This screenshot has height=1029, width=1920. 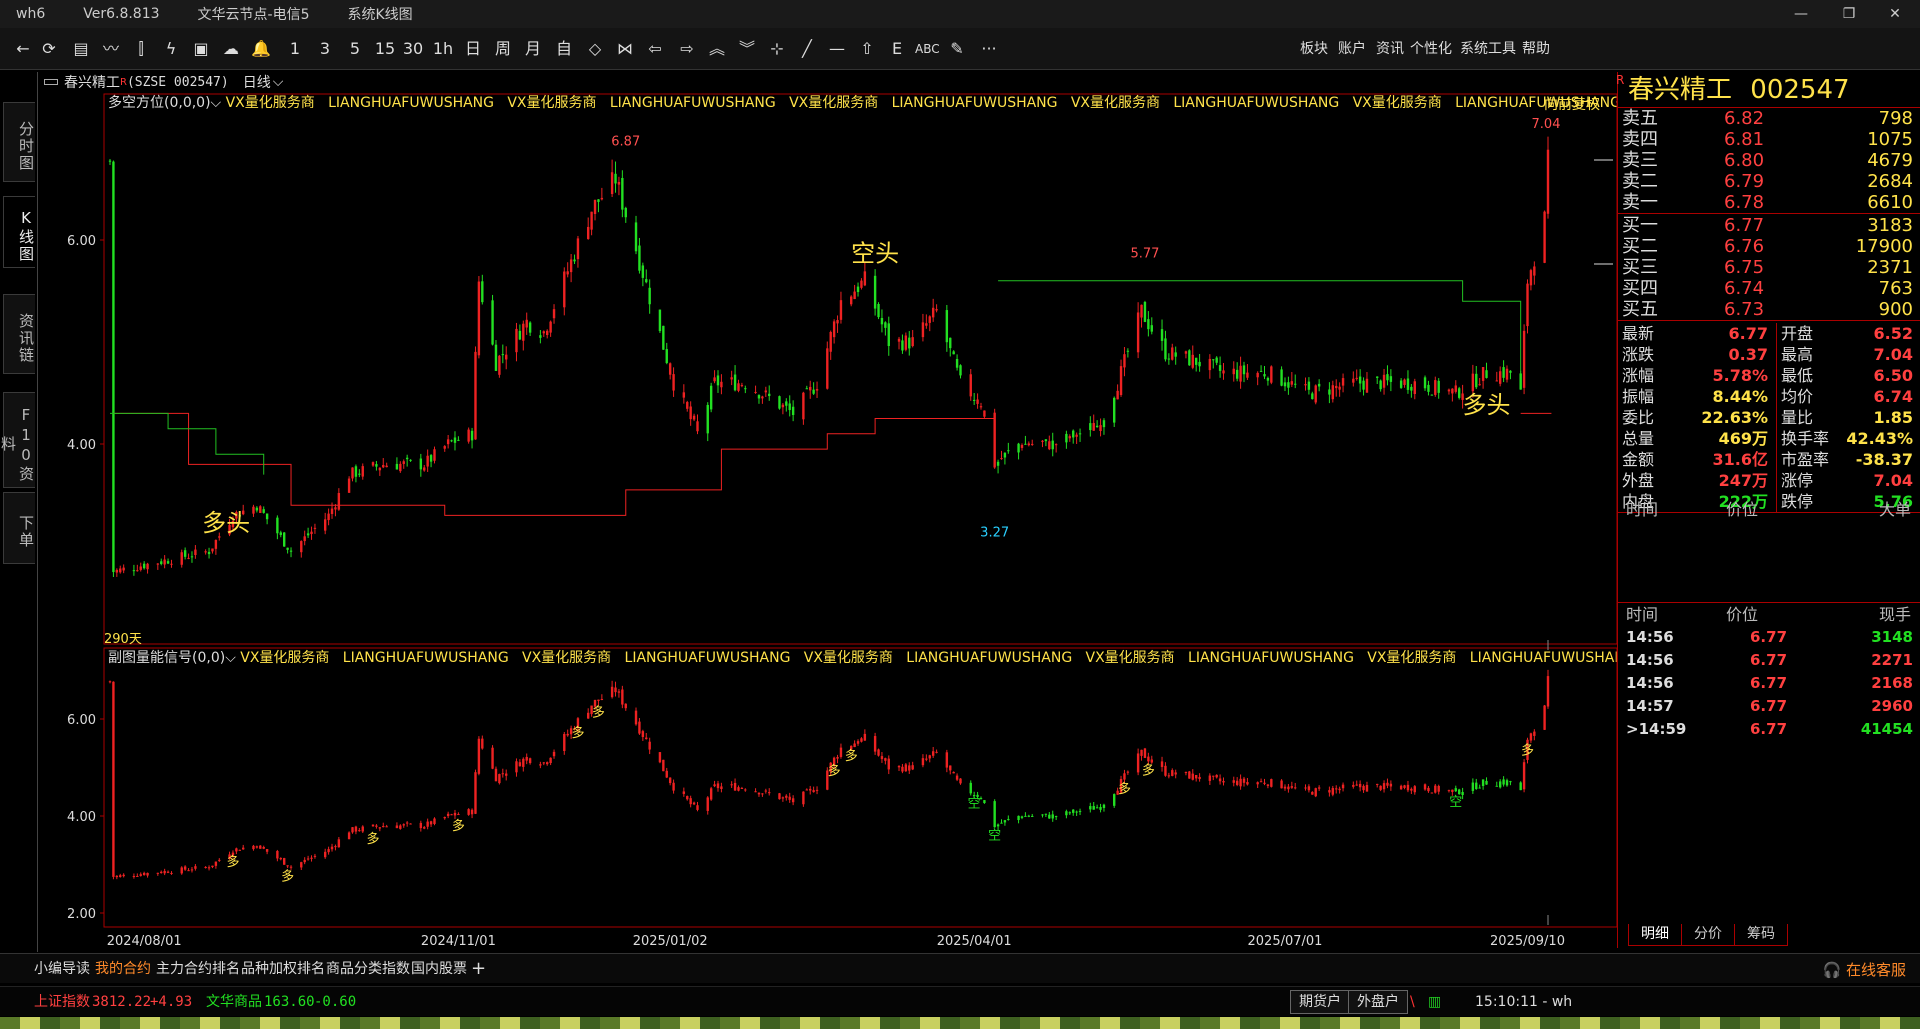 What do you see at coordinates (123, 969) in the screenshot?
I see `bottom-tab-1: 我的合约` at bounding box center [123, 969].